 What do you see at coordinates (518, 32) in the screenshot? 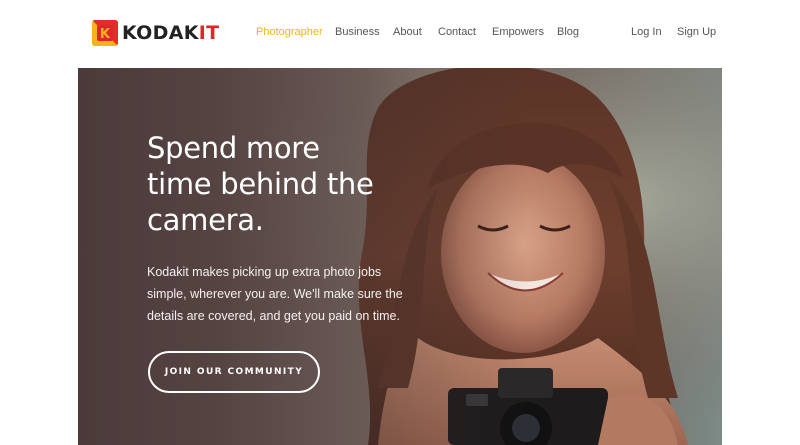
I see `nav-item-empowers: Empowers` at bounding box center [518, 32].